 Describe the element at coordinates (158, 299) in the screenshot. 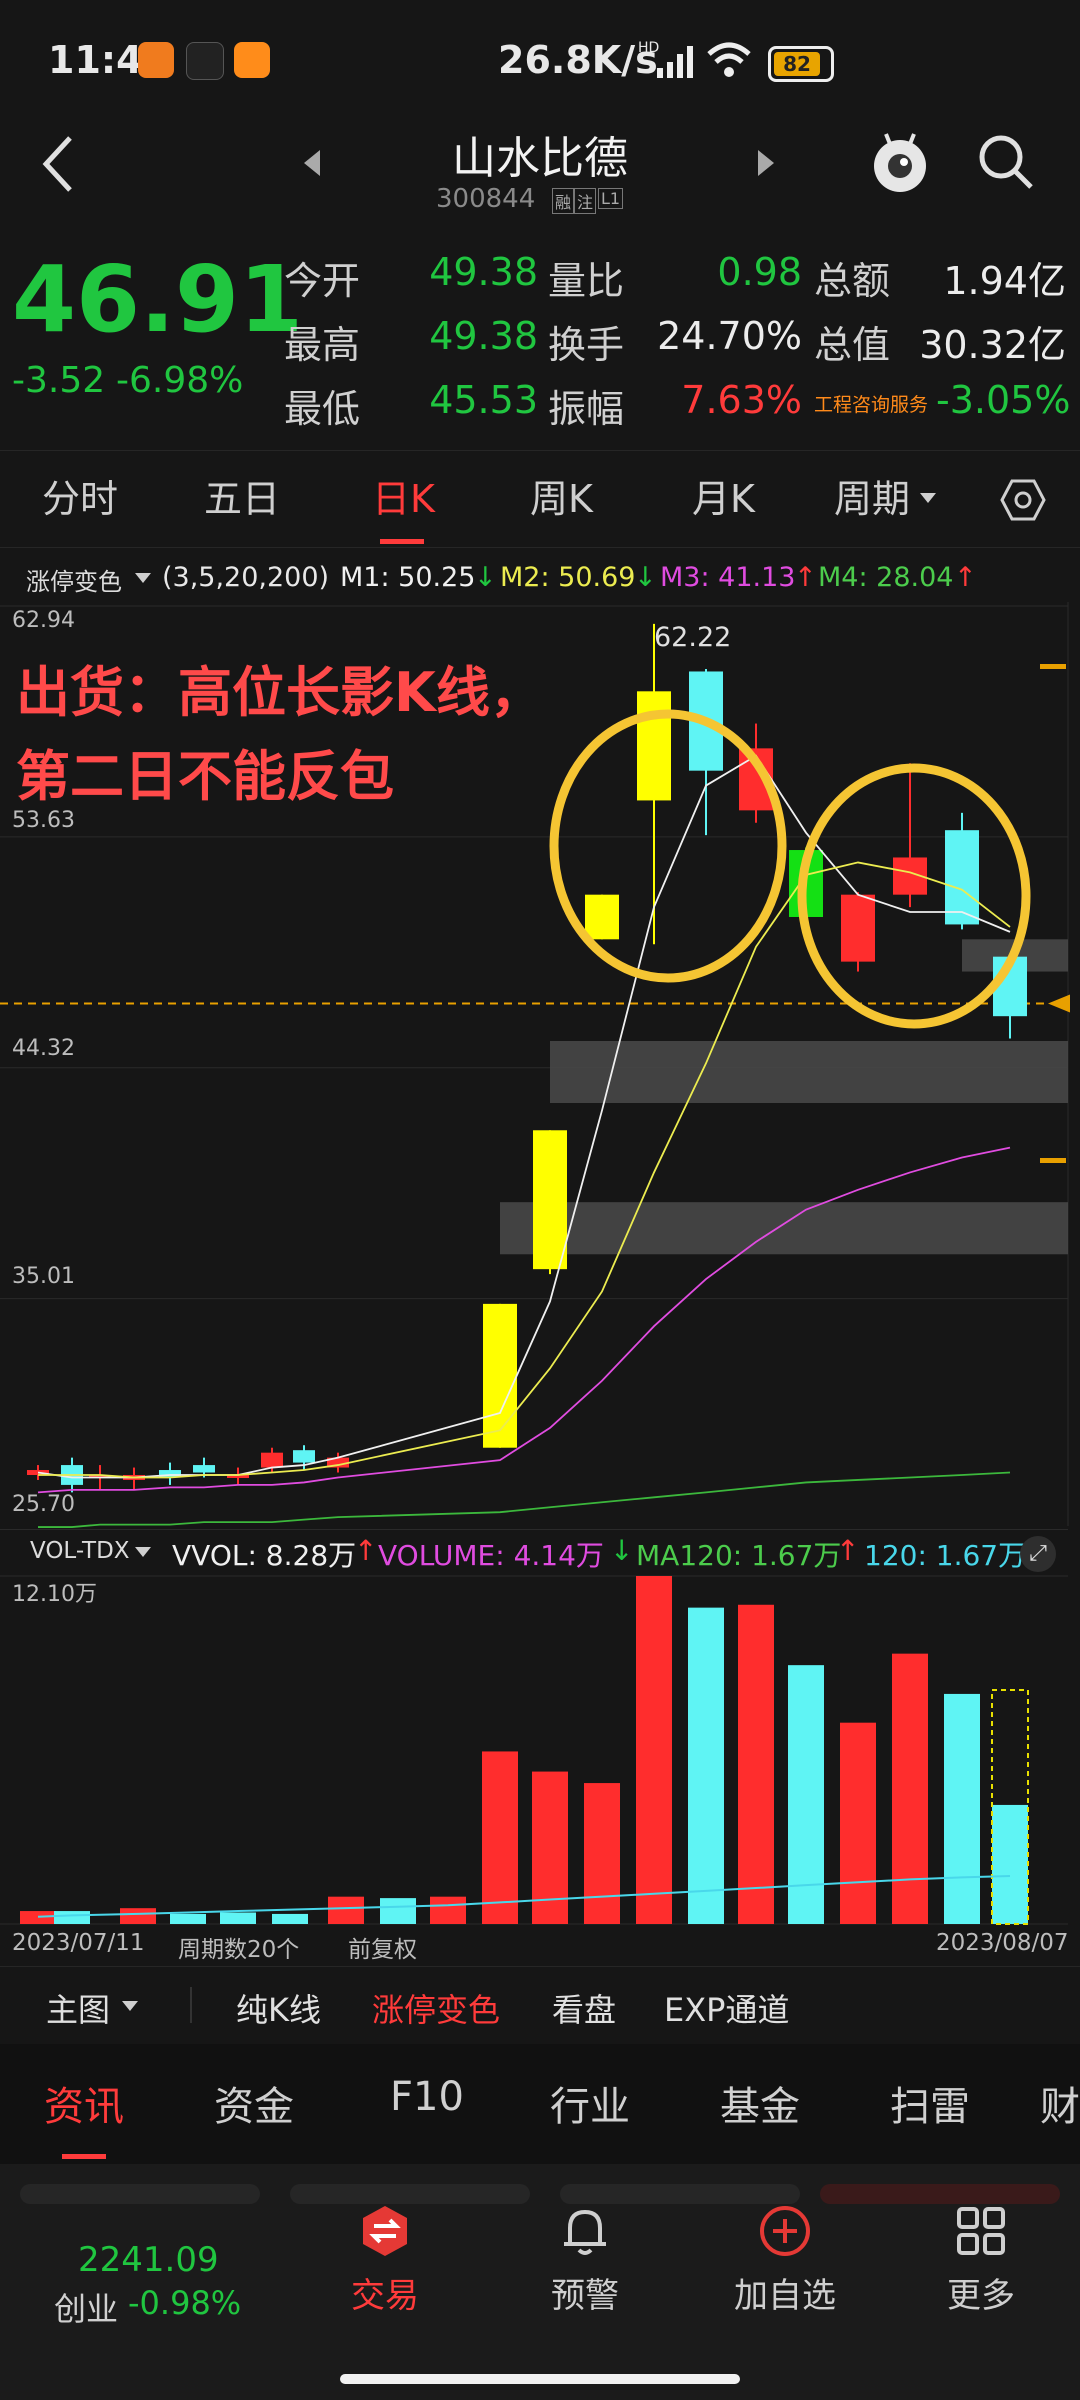

I see `last-price: 46.91` at that location.